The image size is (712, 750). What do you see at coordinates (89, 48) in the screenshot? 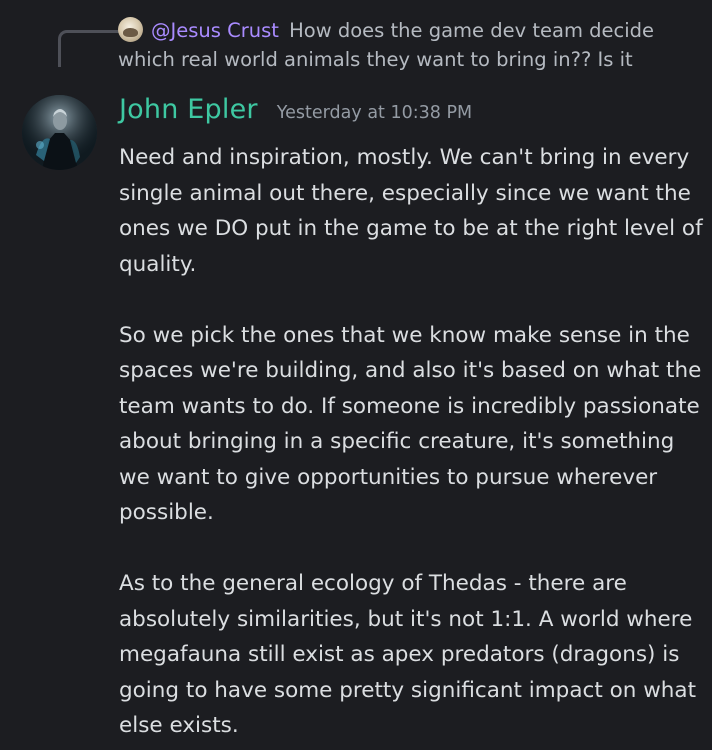
I see `reply-connector-line` at bounding box center [89, 48].